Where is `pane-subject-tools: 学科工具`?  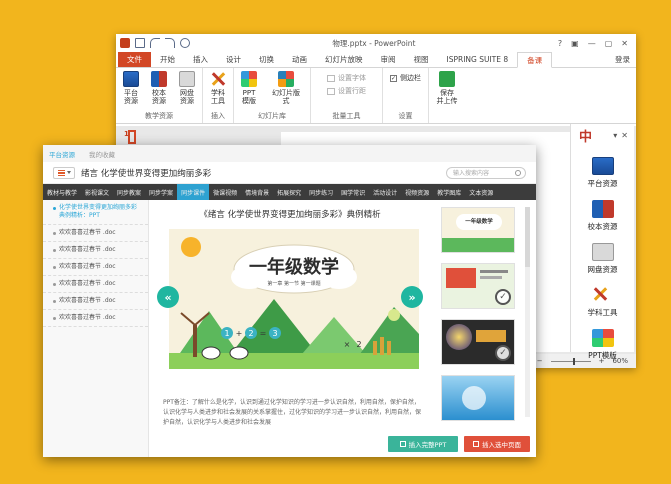 pane-subject-tools: 学科工具 is located at coordinates (602, 302).